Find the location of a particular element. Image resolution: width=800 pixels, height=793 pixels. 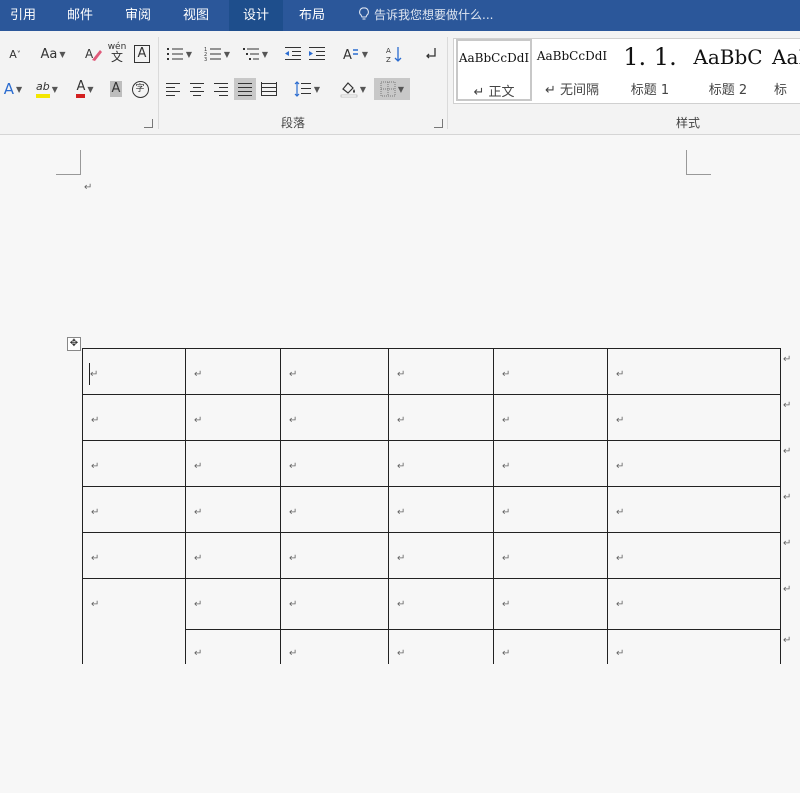

change-case-button: Aa ▼ is located at coordinates (53, 54).